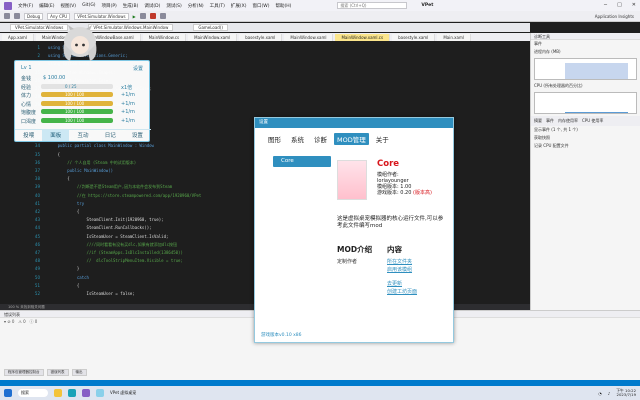  Describe the element at coordinates (138, 68) in the screenshot. I see `pet-settings-link: 设置` at that location.